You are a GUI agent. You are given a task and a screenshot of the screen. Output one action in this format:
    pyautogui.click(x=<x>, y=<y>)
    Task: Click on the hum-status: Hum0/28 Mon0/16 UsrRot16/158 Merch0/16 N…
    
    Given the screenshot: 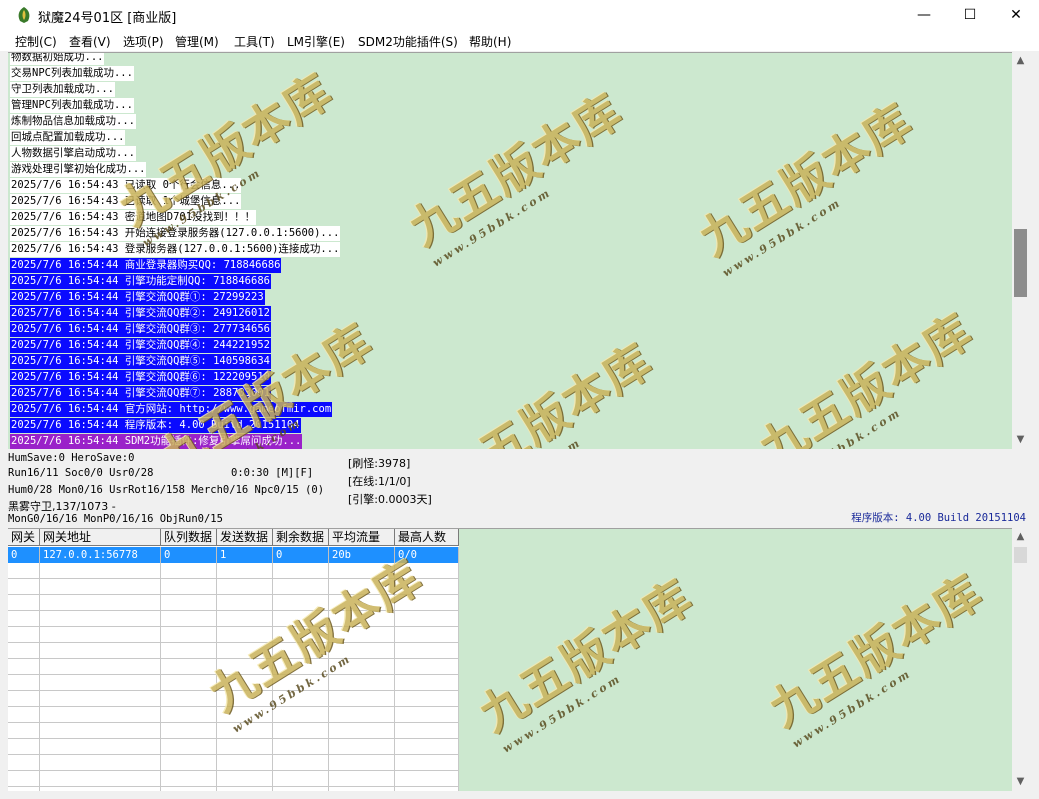 What is the action you would take?
    pyautogui.click(x=166, y=490)
    